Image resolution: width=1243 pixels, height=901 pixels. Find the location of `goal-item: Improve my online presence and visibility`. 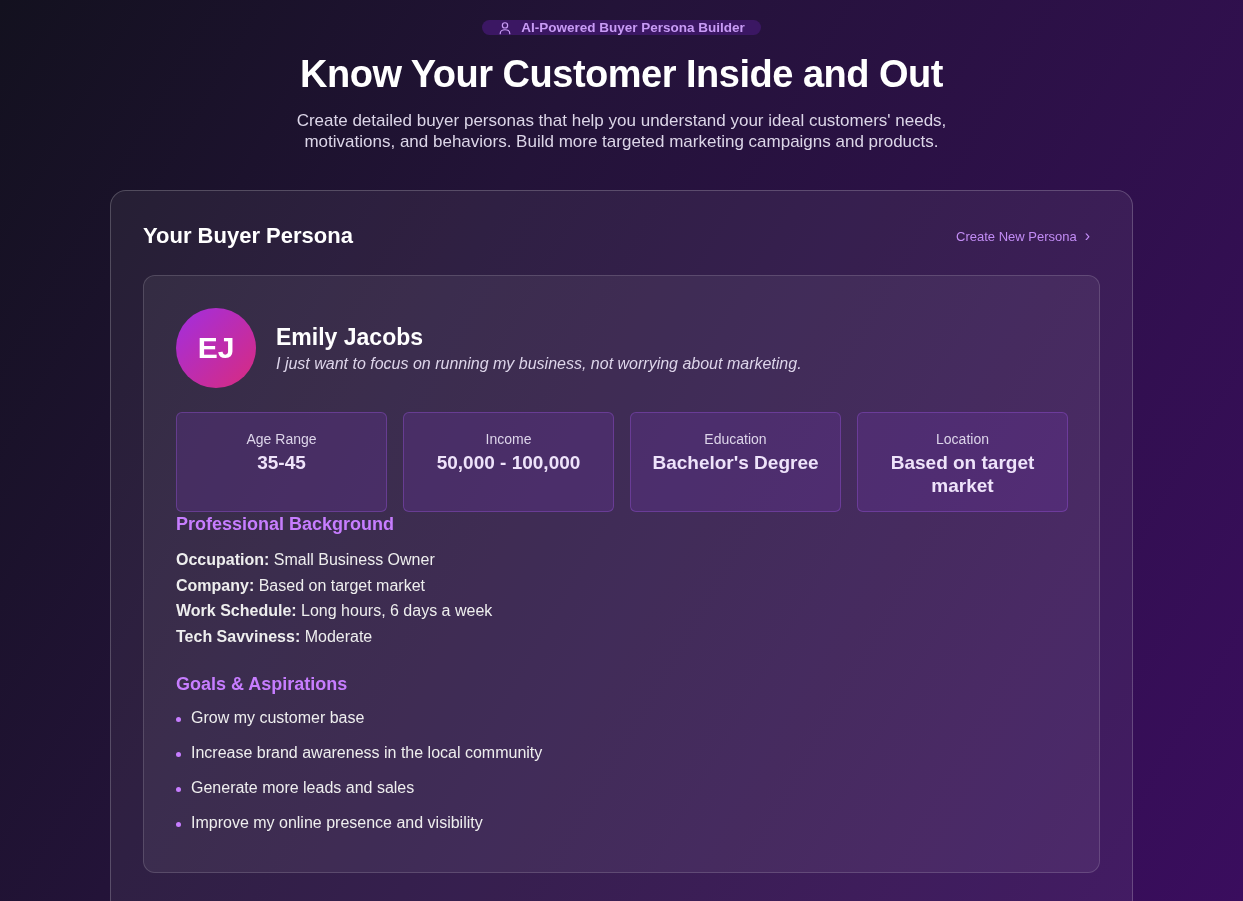

goal-item: Improve my online presence and visibility is located at coordinates (337, 822).